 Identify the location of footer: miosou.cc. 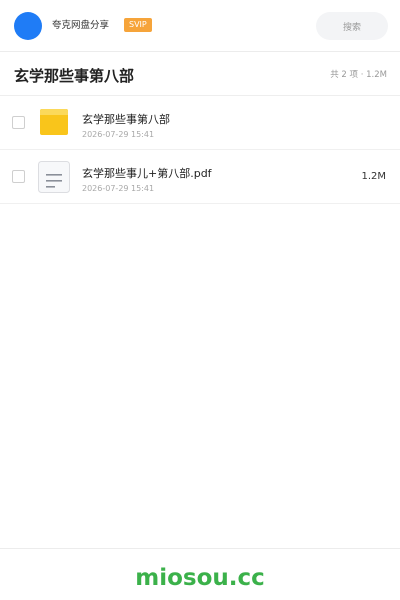
(200, 574).